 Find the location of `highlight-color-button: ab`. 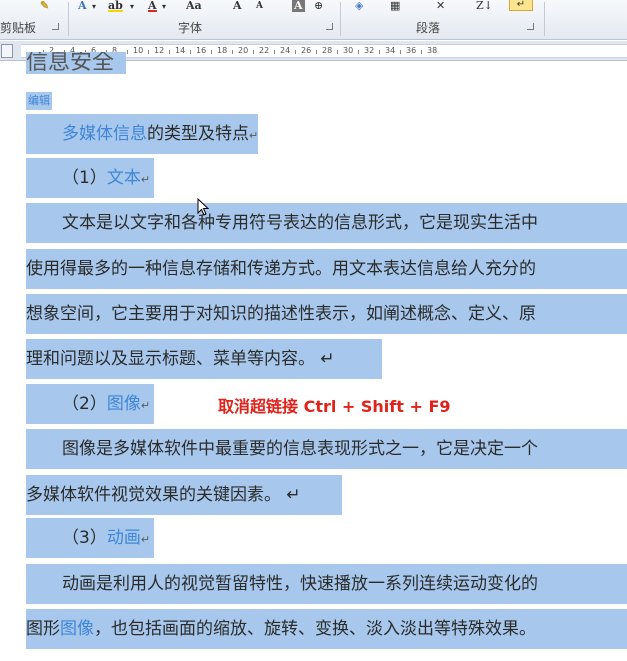

highlight-color-button: ab is located at coordinates (115, 6).